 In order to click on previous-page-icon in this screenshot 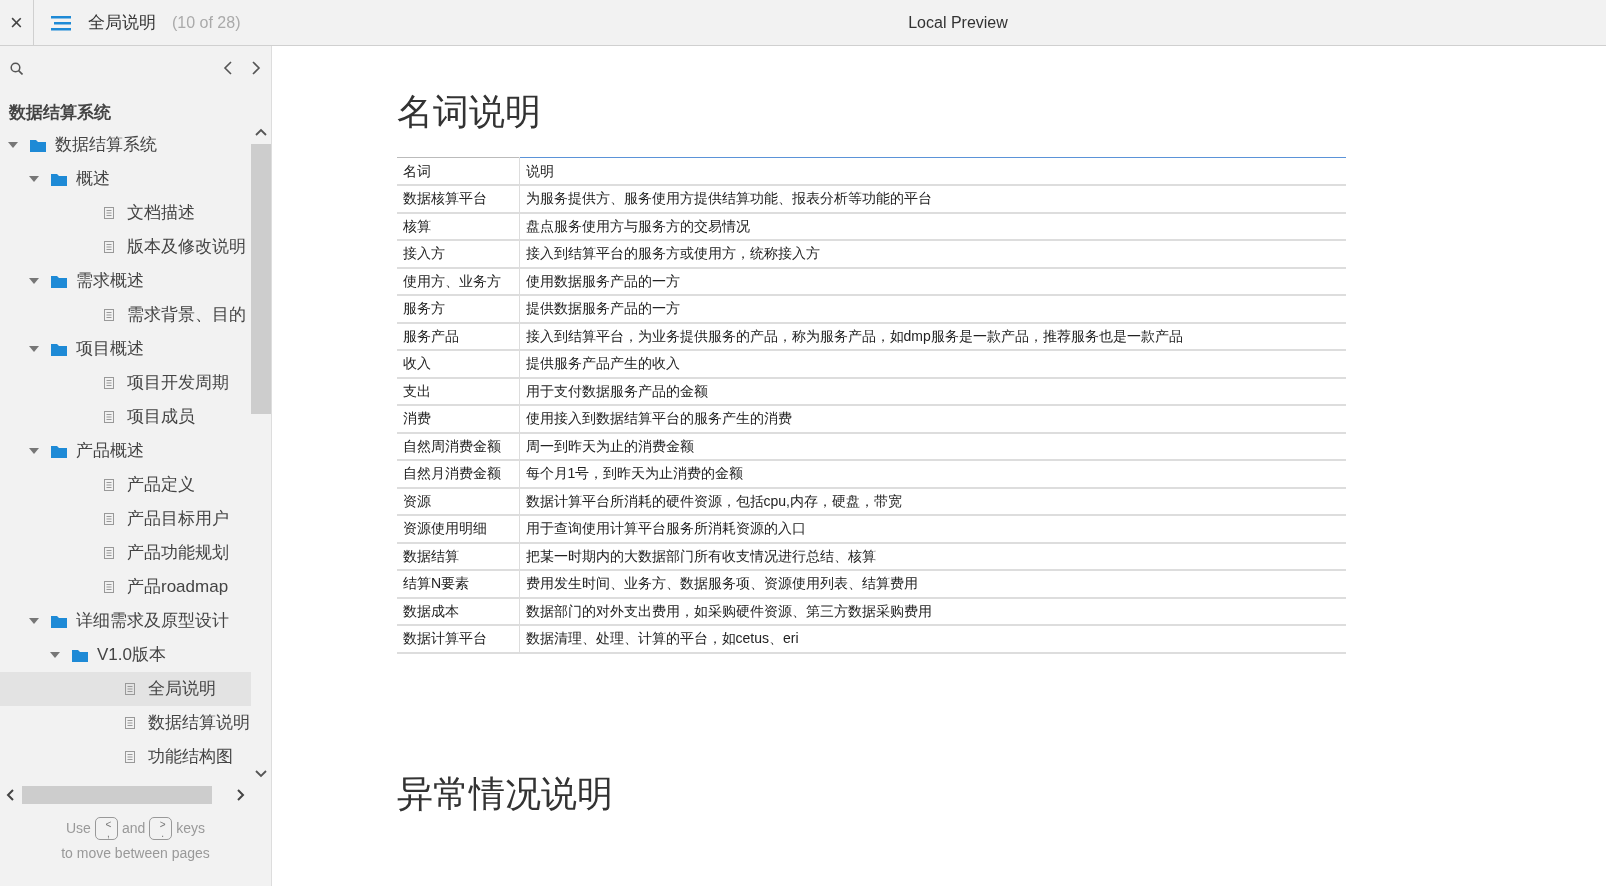, I will do `click(228, 68)`.